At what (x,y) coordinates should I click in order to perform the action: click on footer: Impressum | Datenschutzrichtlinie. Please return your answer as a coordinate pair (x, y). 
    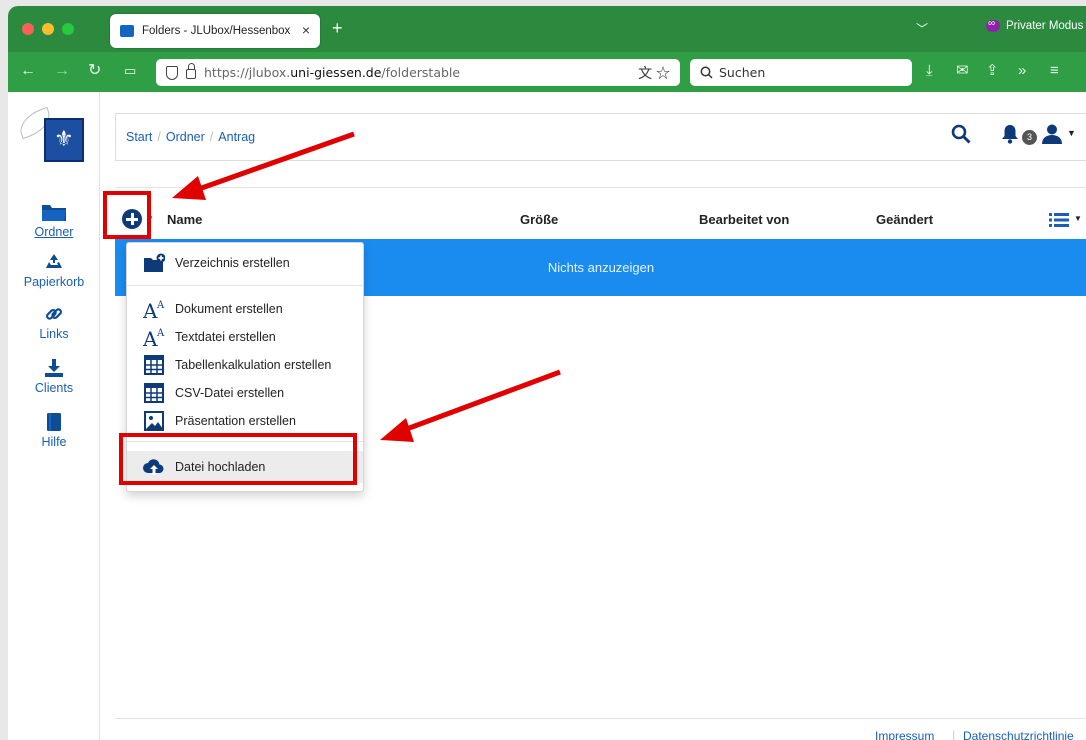
    Looking at the image, I should click on (600, 729).